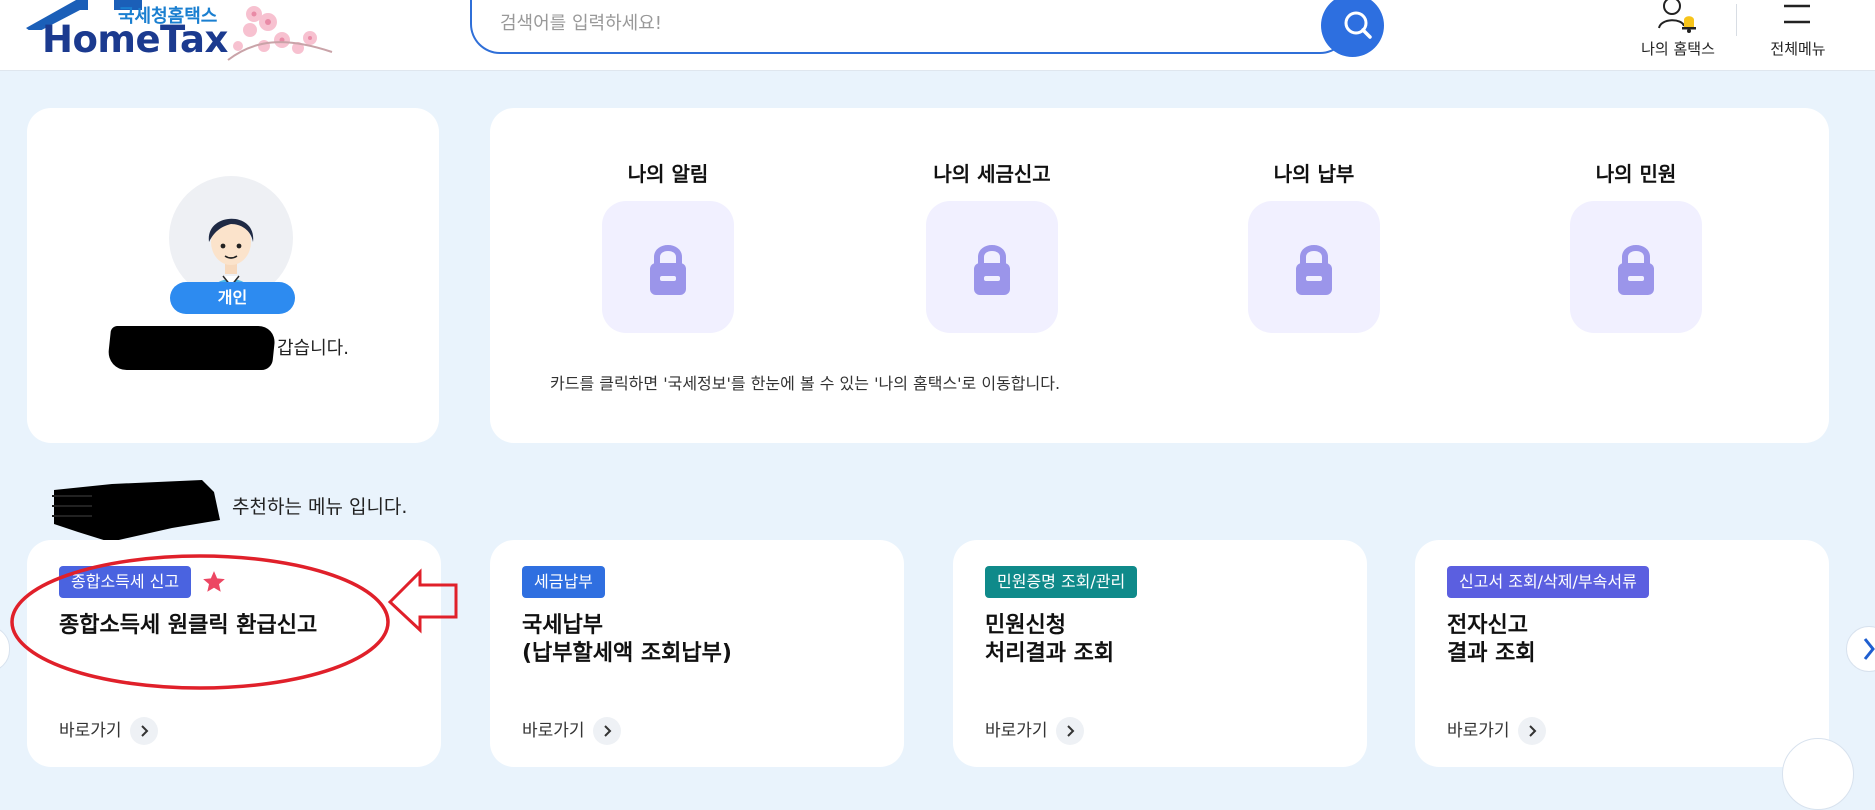 The image size is (1875, 810). What do you see at coordinates (125, 582) in the screenshot?
I see `category-tag: 종합소득세 신고` at bounding box center [125, 582].